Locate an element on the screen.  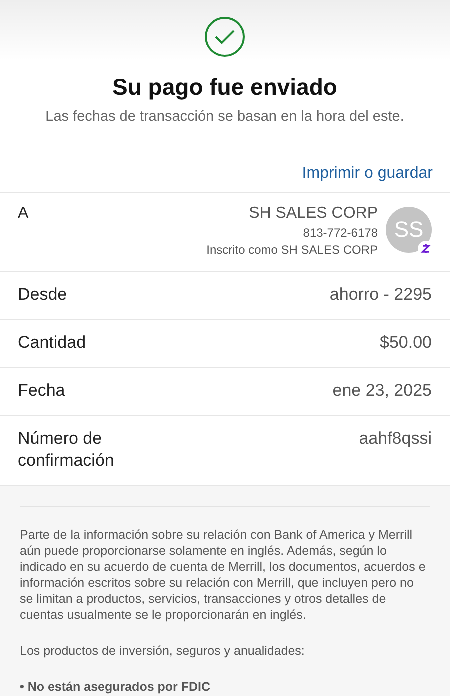
recipient-label: A is located at coordinates (23, 214).